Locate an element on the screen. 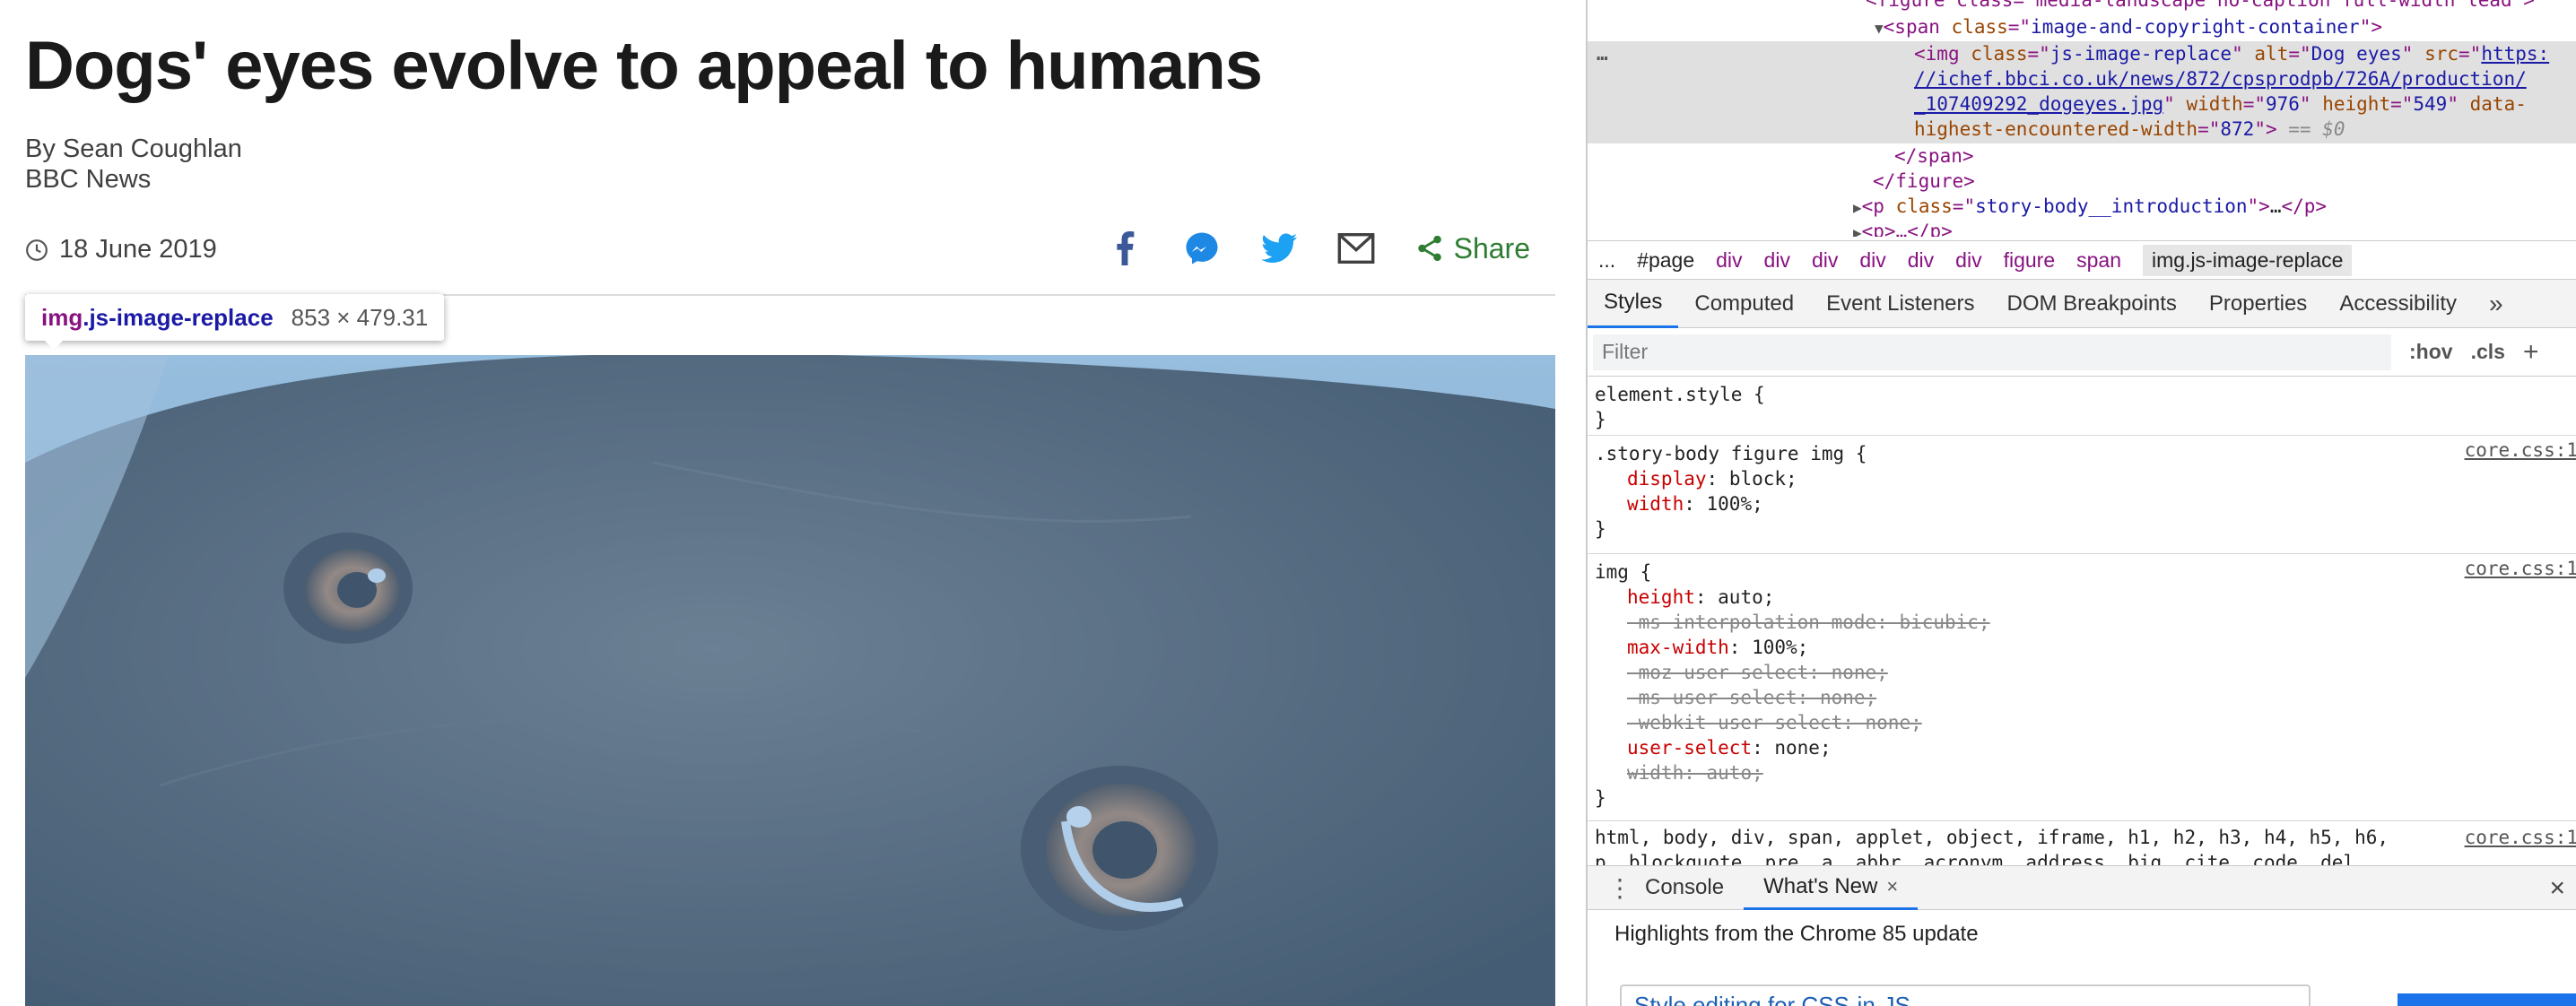  declaration: width: 100%; is located at coordinates (2085, 503).